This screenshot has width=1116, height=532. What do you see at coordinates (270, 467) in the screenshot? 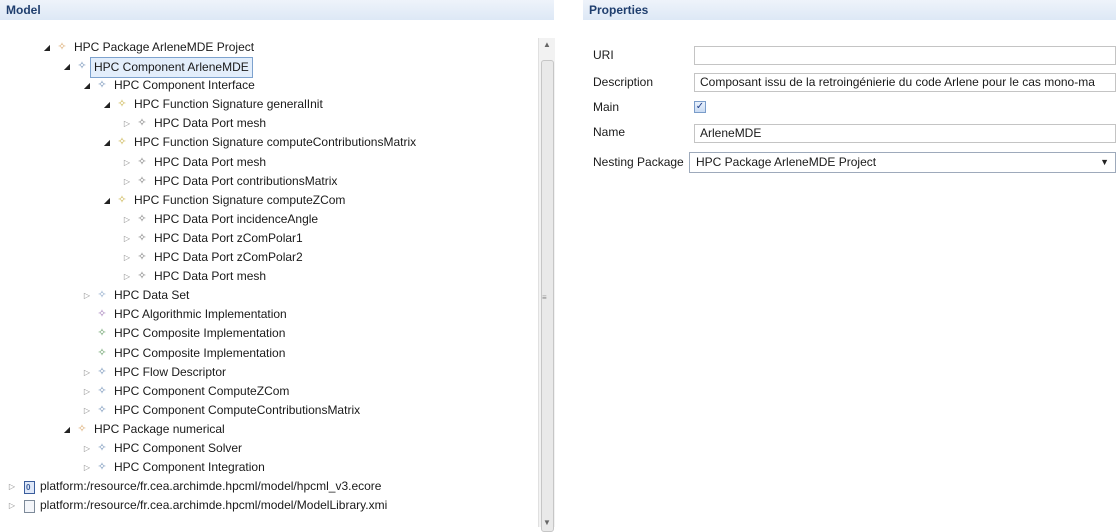
I see `tree-node: ▷ ✧ HPC Component Integration` at bounding box center [270, 467].